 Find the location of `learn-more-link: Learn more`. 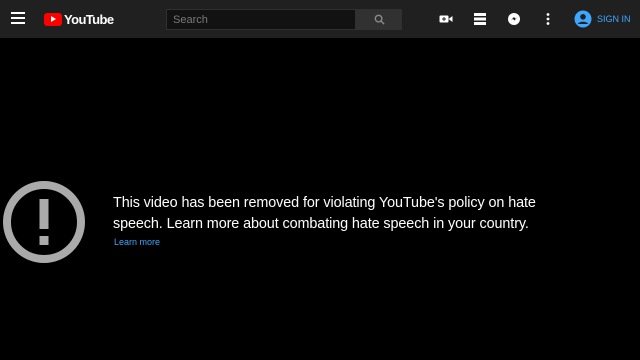

learn-more-link: Learn more is located at coordinates (137, 242).